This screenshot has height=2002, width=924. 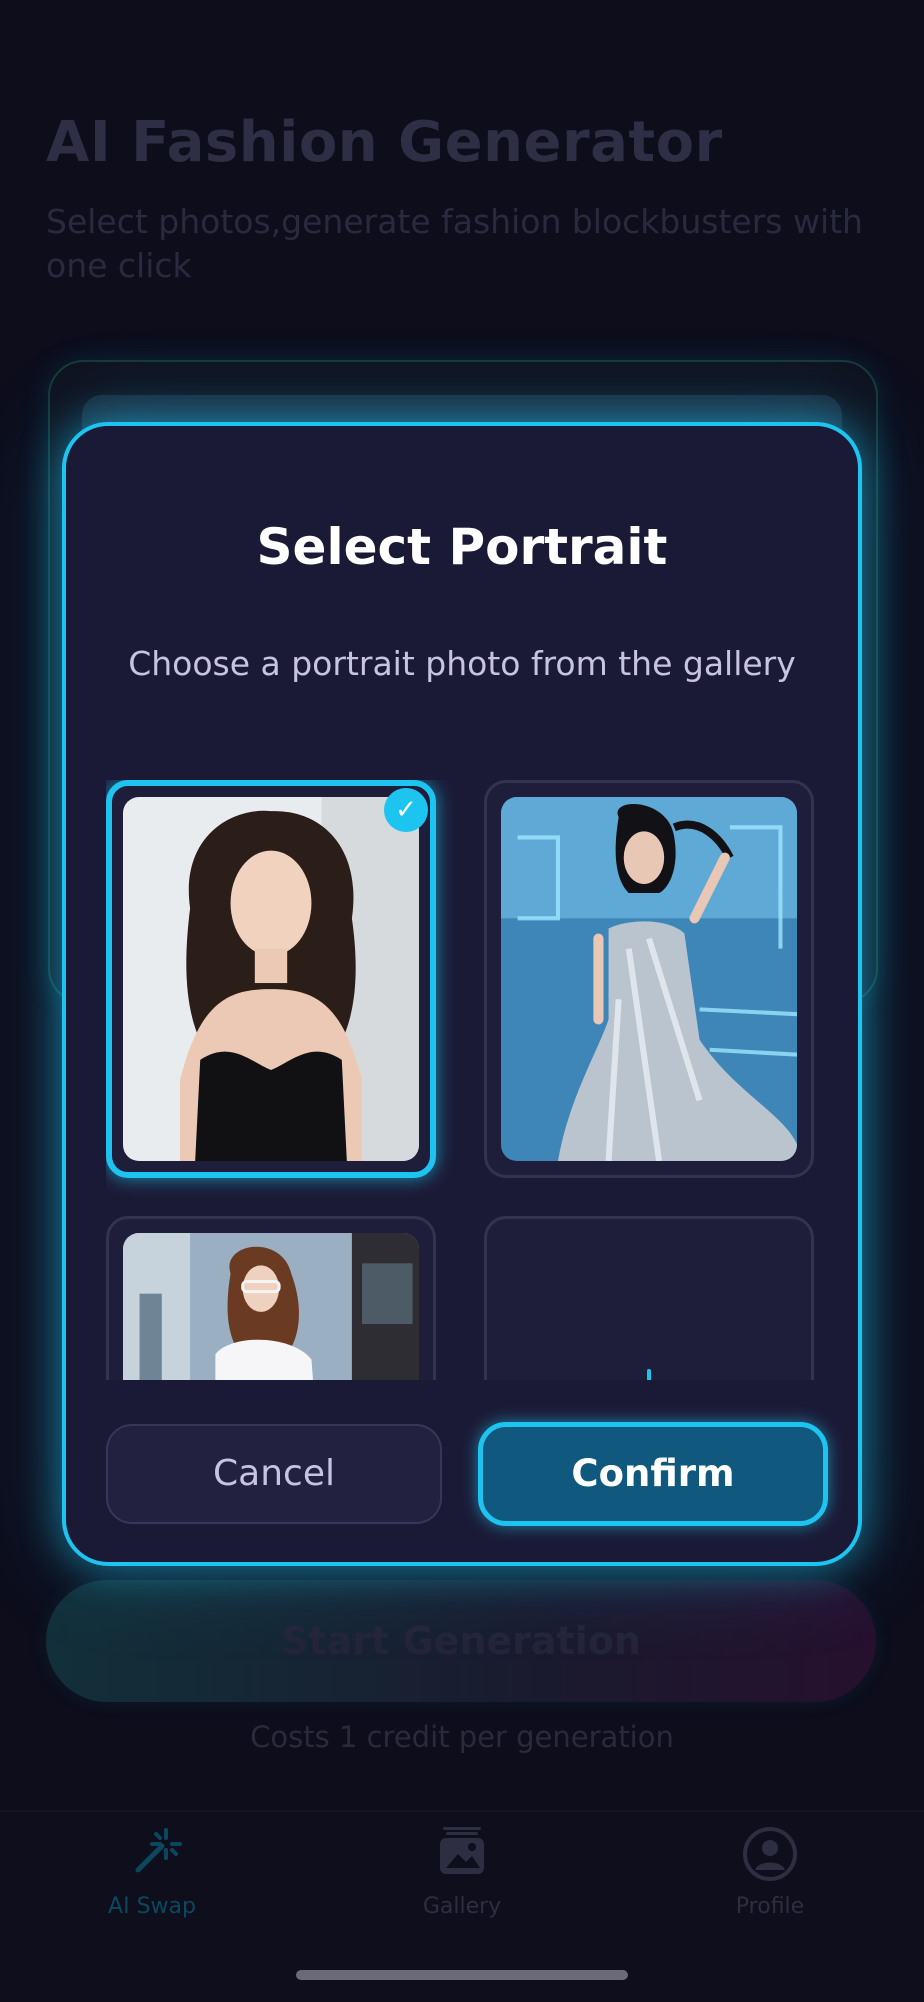 What do you see at coordinates (649, 1298) in the screenshot?
I see `add-photo-option` at bounding box center [649, 1298].